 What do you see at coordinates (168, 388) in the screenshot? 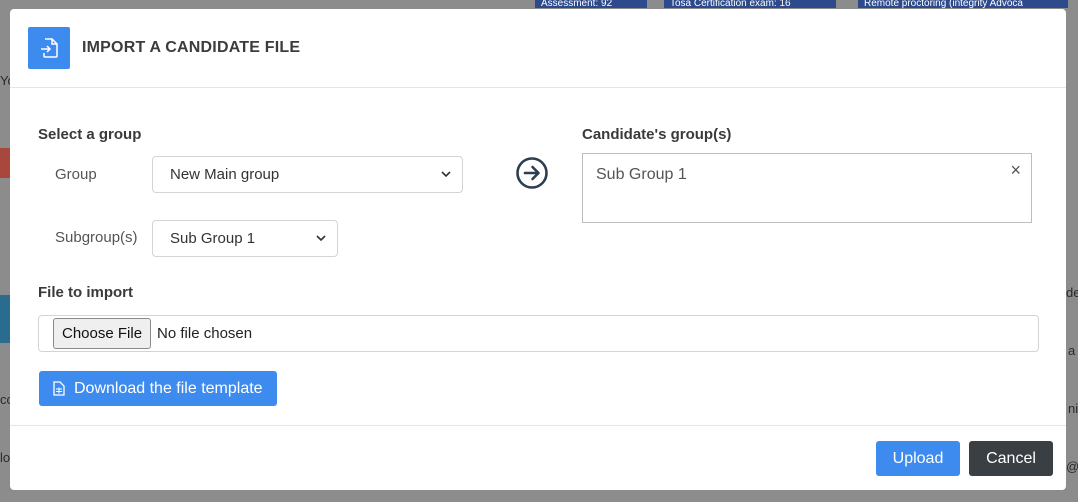
I see `download-template-label: Download the file template` at bounding box center [168, 388].